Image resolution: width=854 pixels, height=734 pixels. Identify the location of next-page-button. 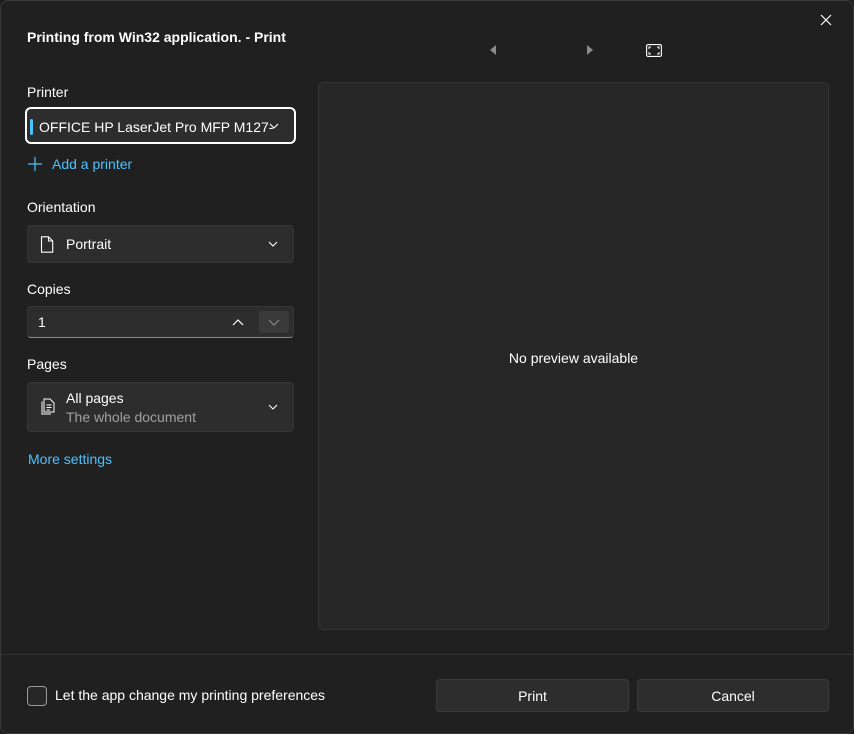
(590, 50).